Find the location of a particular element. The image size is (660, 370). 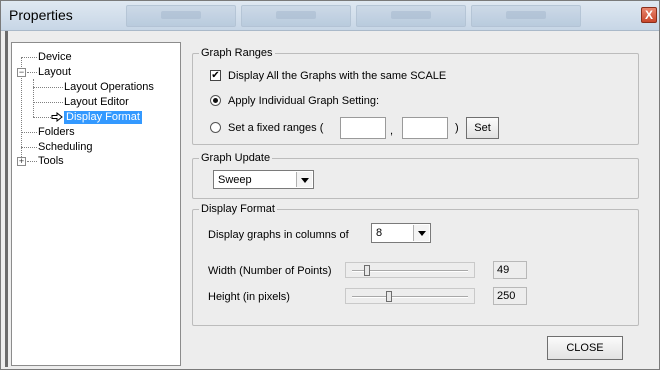

height-slider-track is located at coordinates (410, 297).